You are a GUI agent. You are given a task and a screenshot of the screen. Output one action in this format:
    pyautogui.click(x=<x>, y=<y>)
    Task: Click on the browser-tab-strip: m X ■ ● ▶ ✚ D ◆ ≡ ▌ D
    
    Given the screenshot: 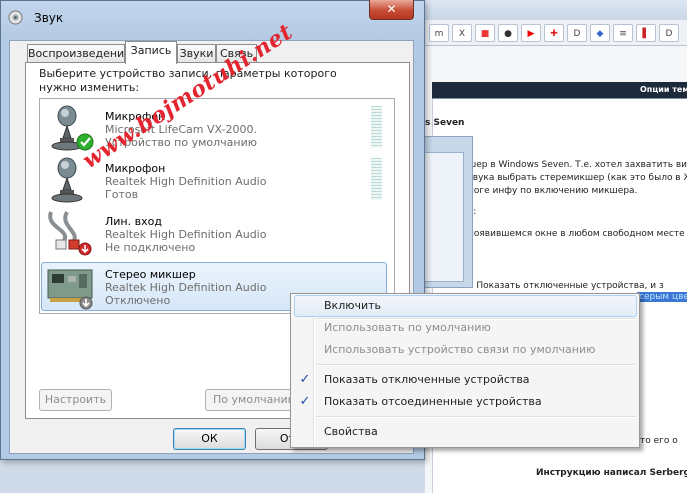 What is the action you would take?
    pyautogui.click(x=556, y=33)
    